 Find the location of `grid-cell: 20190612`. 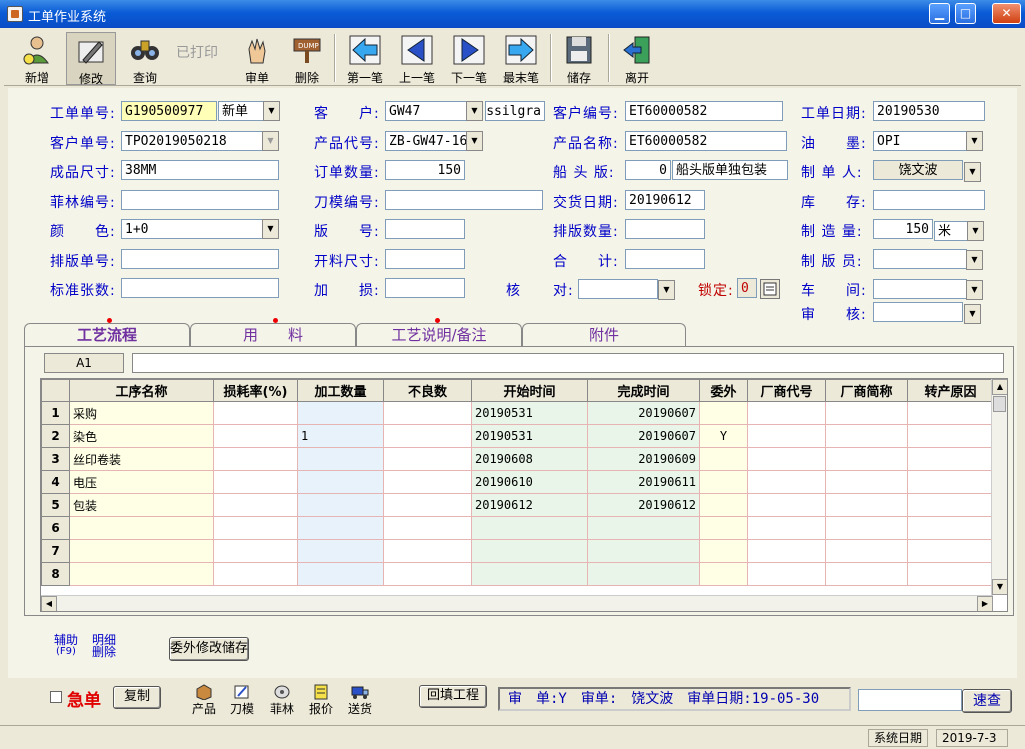

grid-cell: 20190612 is located at coordinates (529, 505).